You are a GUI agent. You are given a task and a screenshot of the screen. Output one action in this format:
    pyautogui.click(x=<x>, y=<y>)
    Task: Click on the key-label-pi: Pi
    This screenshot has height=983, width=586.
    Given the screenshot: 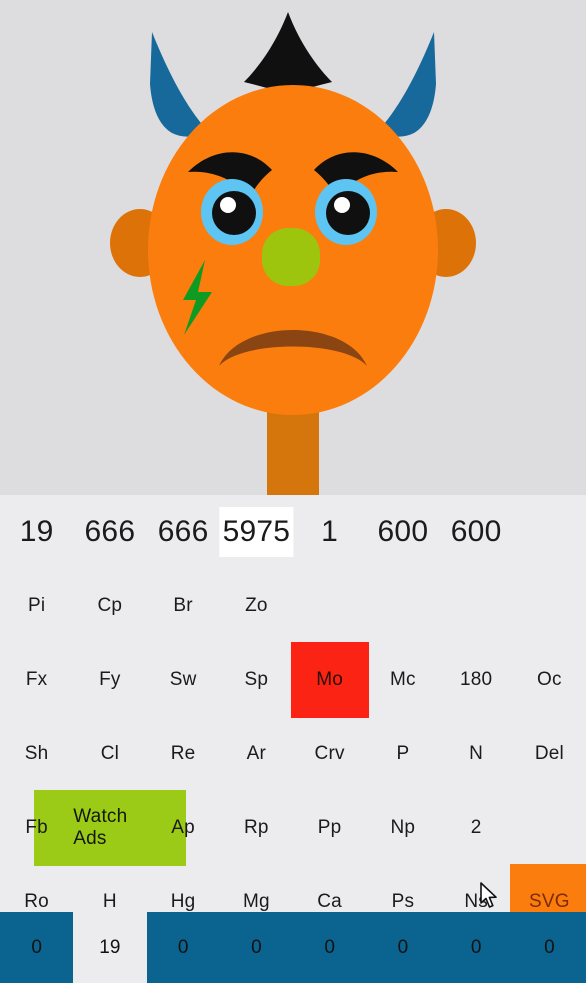 What is the action you would take?
    pyautogui.click(x=36, y=605)
    